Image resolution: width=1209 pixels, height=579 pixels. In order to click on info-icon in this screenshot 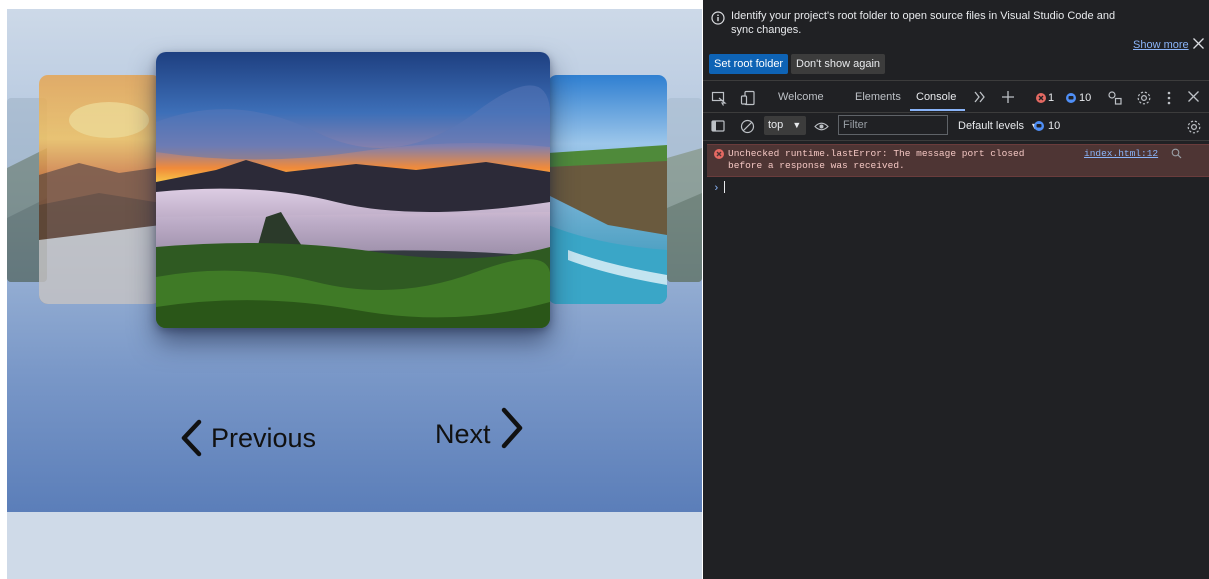, I will do `click(718, 18)`.